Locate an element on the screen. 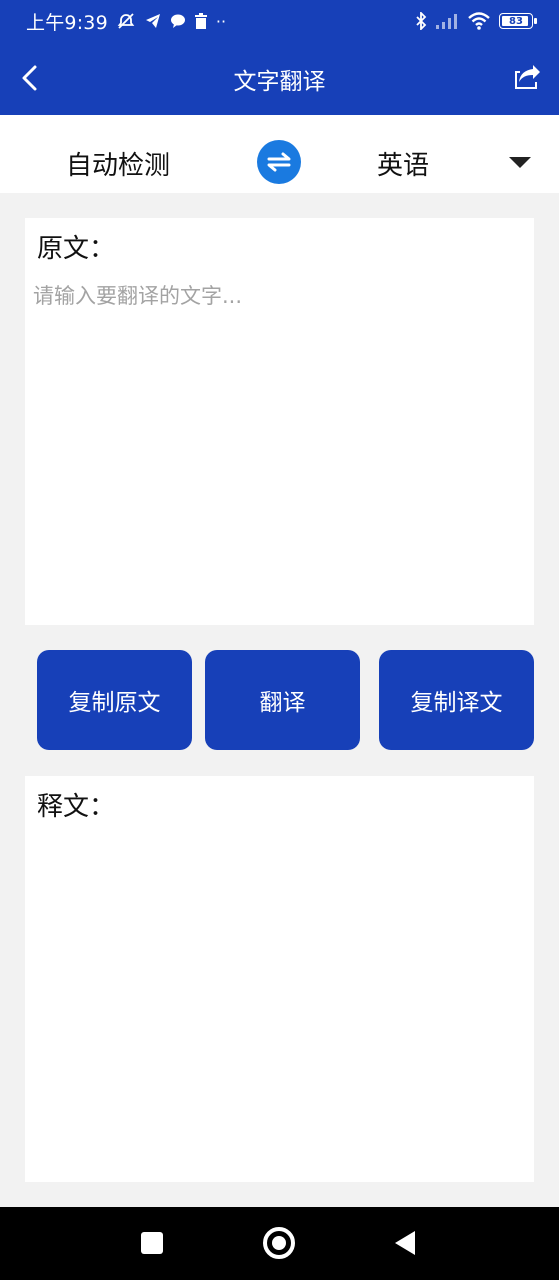  battery-icon: 83 is located at coordinates (518, 21).